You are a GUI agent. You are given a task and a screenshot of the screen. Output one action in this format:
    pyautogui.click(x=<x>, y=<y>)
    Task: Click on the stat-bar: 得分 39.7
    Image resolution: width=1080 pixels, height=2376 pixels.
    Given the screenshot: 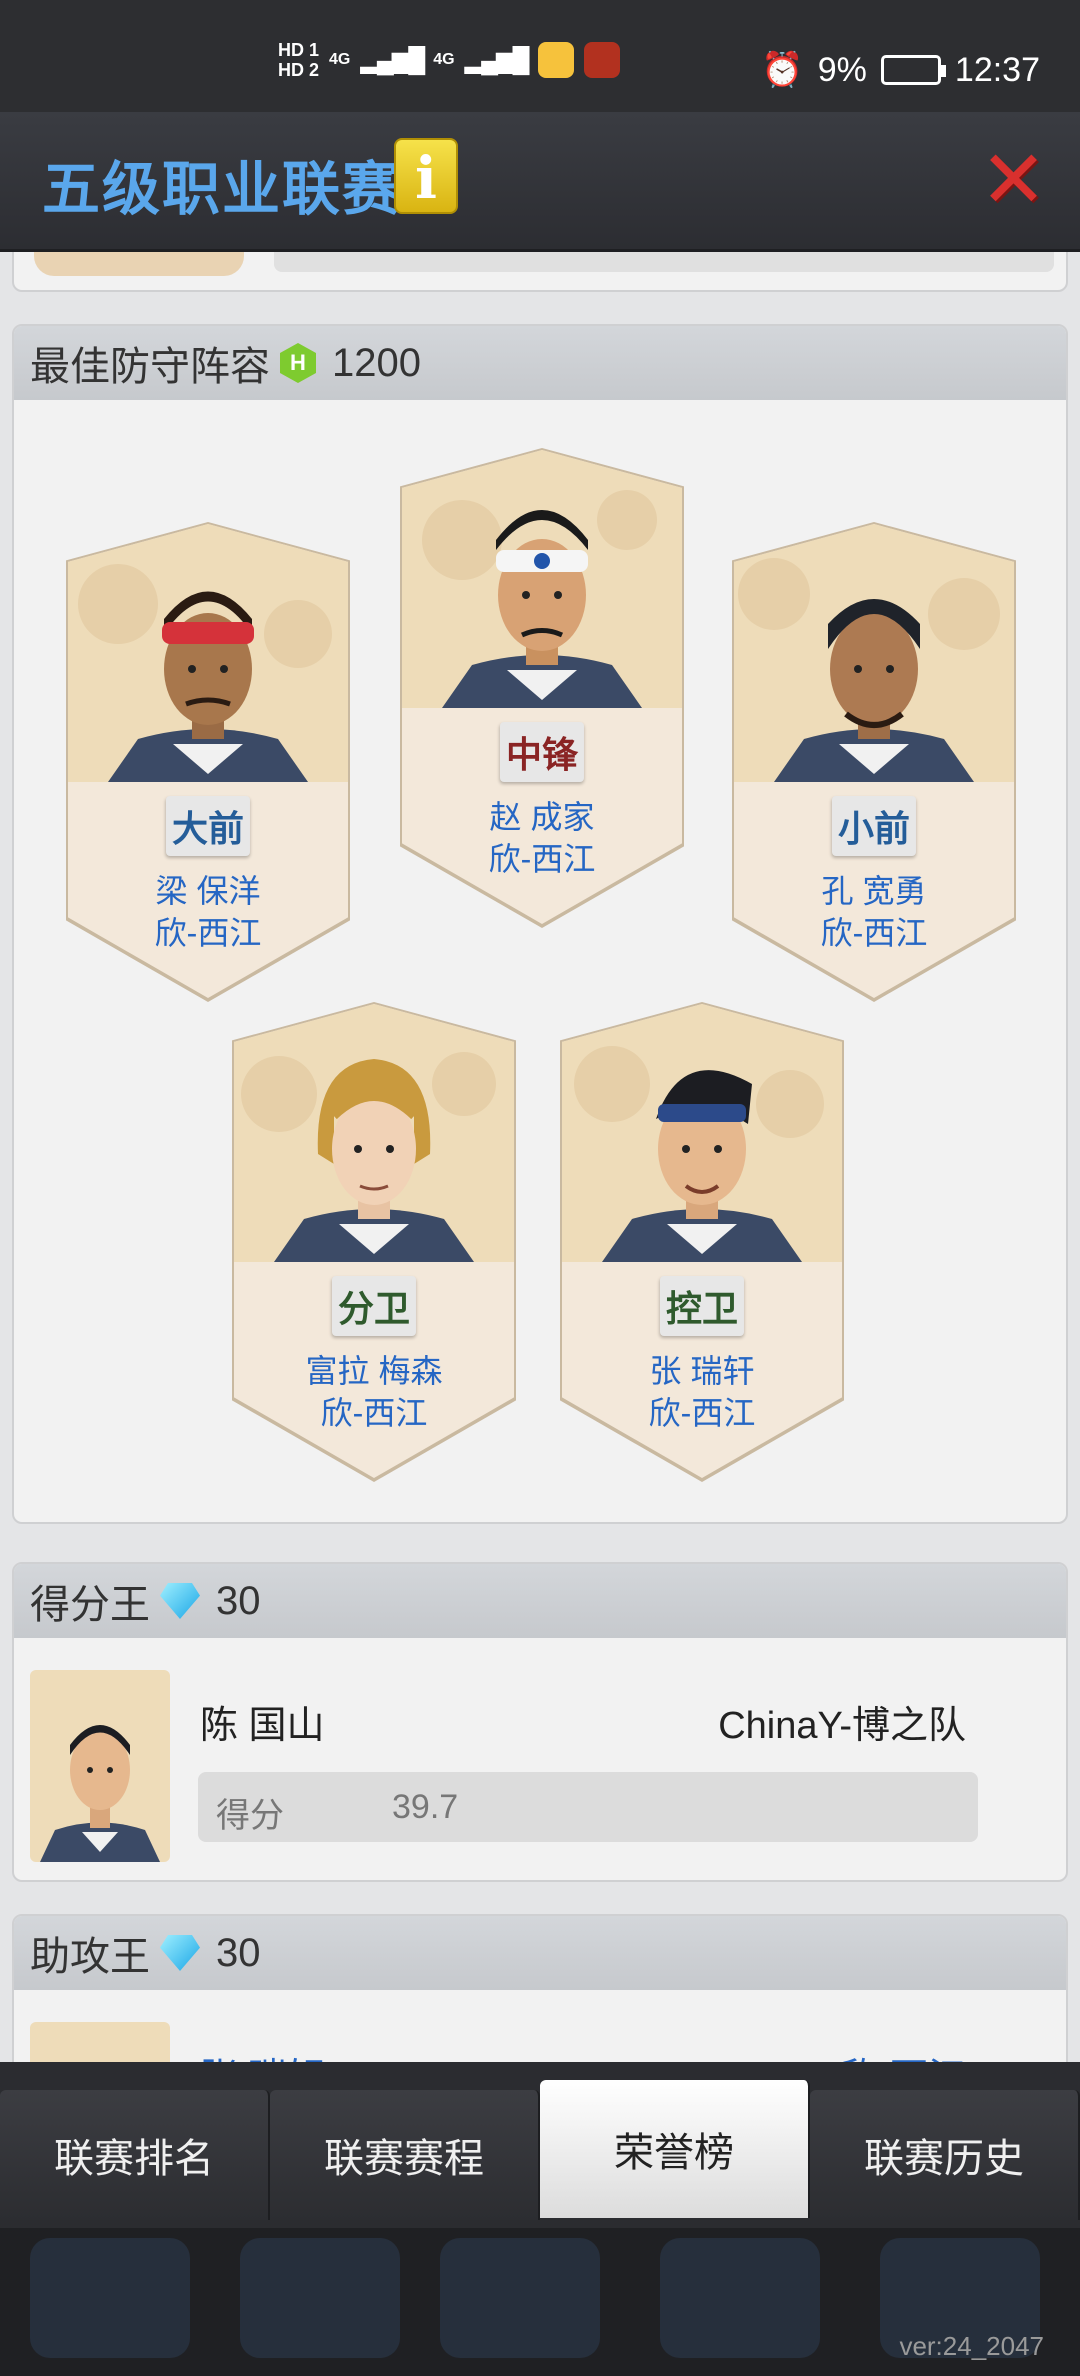 What is the action you would take?
    pyautogui.click(x=588, y=1807)
    